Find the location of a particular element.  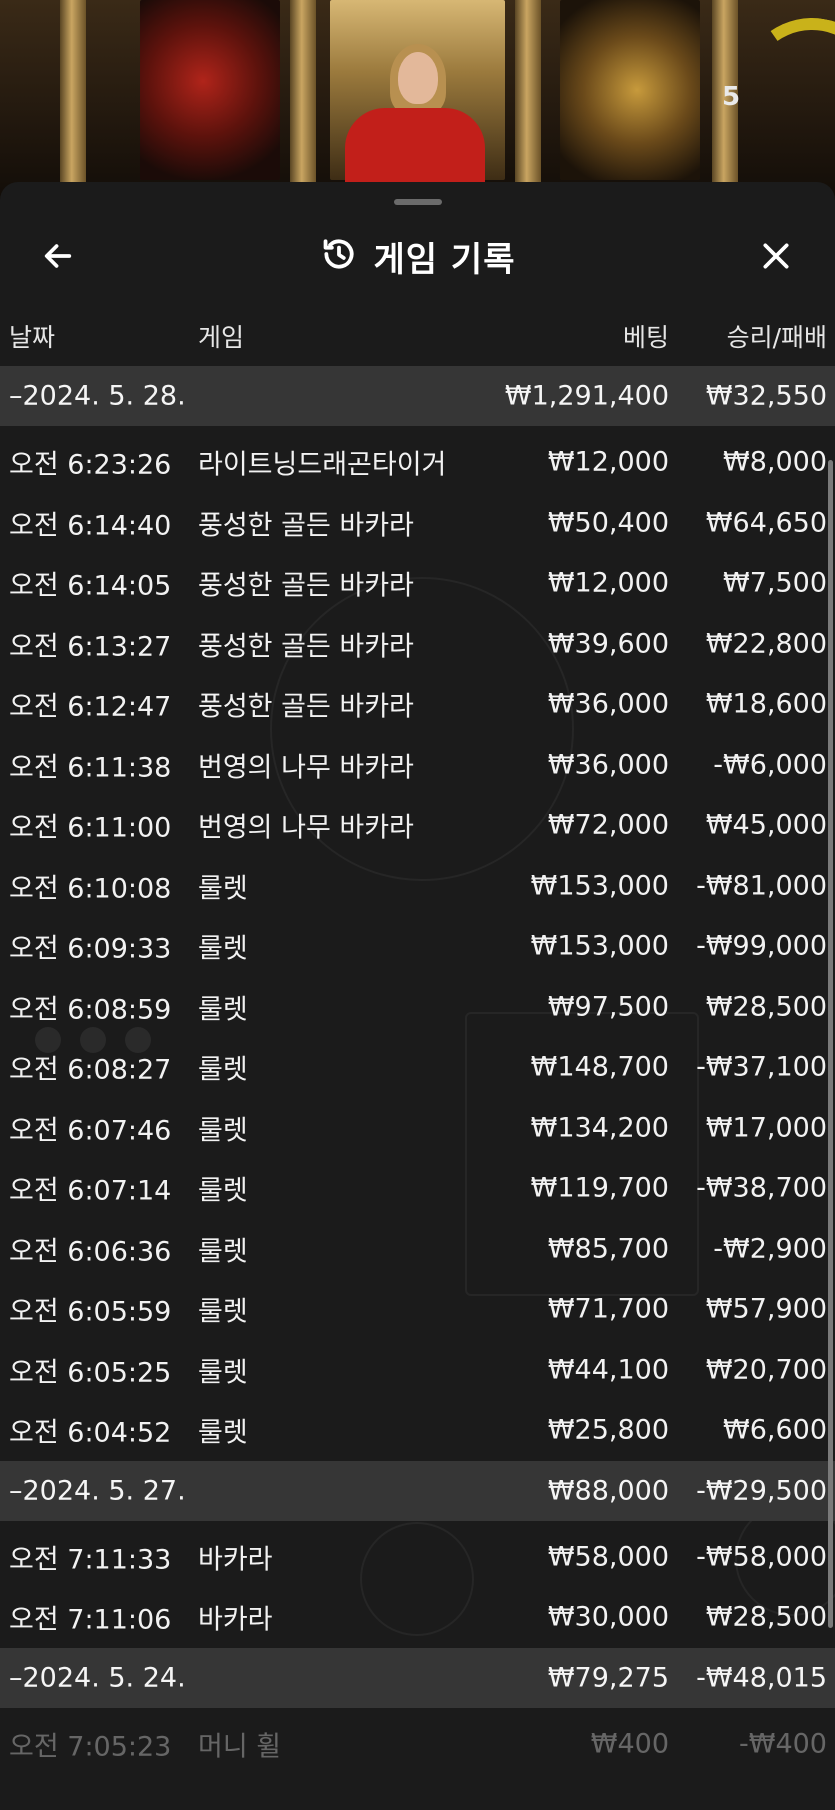

row-time: 오전 6:04:52 is located at coordinates (90, 1433).